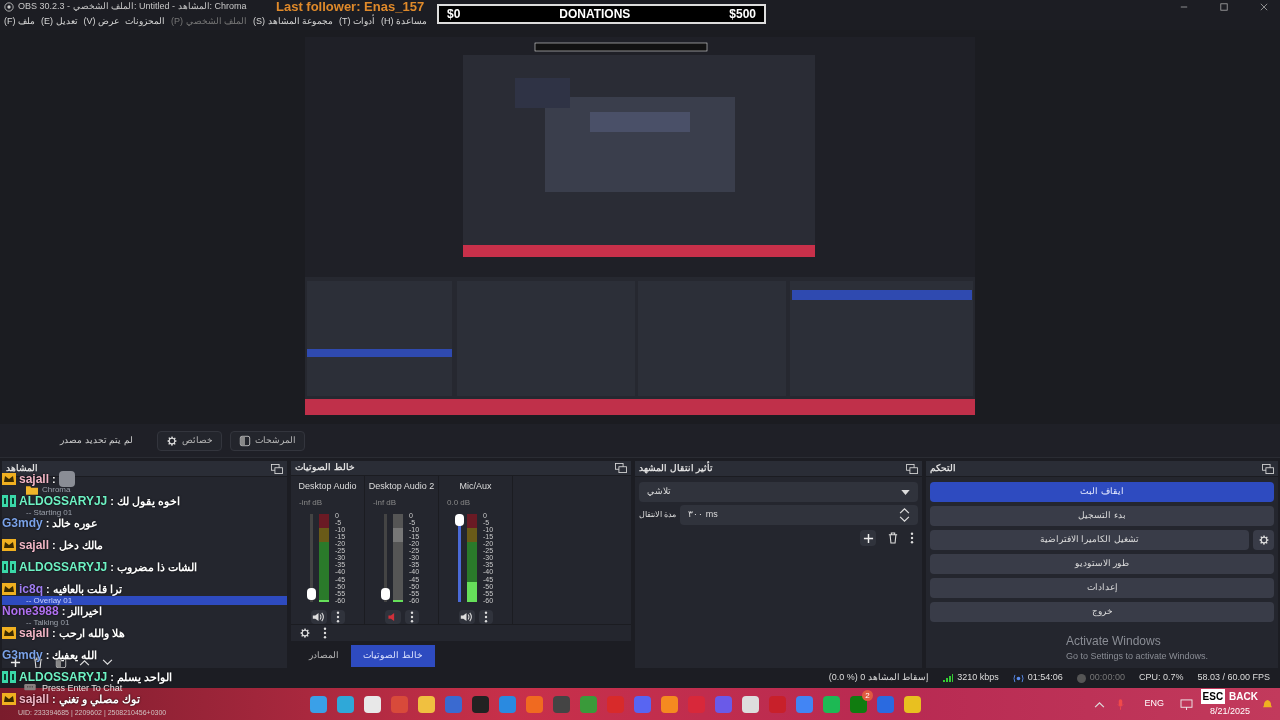 Image resolution: width=1280 pixels, height=720 pixels. Describe the element at coordinates (357, 22) in the screenshot. I see `menu-item: (T) أدوات` at that location.